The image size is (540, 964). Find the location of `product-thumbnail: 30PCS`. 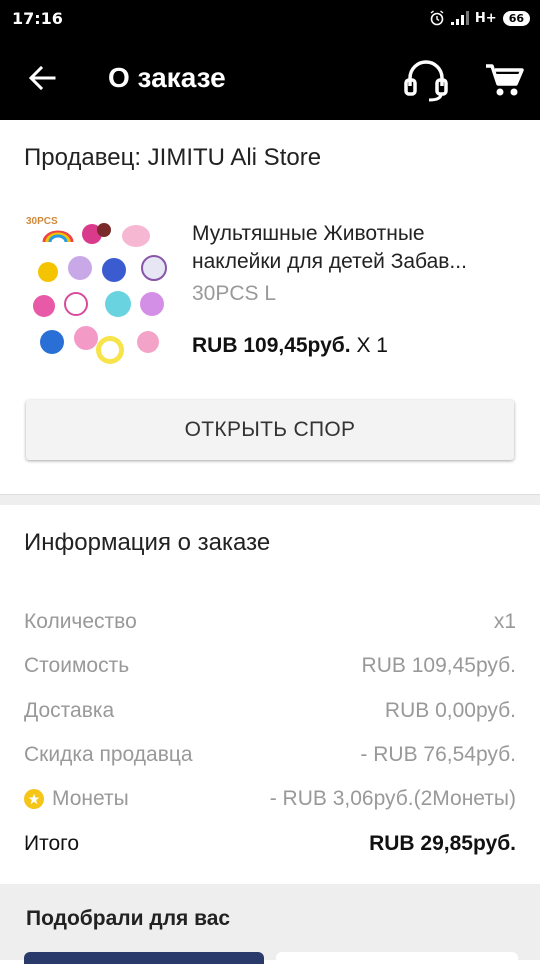

product-thumbnail: 30PCS is located at coordinates (99, 290).